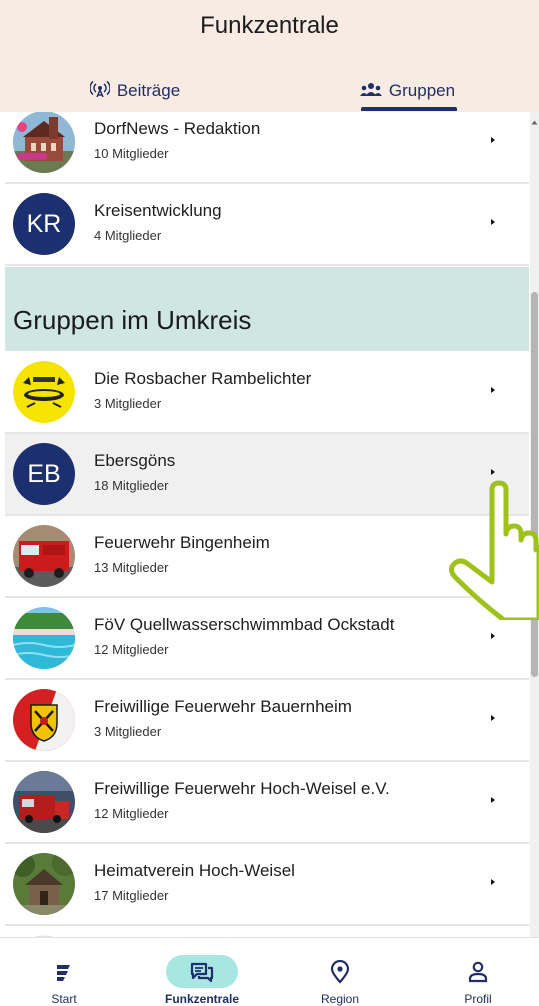 This screenshot has width=539, height=1006. I want to click on list-item: DorfNews - Redaktion 10 Mitglieder, so click(267, 148).